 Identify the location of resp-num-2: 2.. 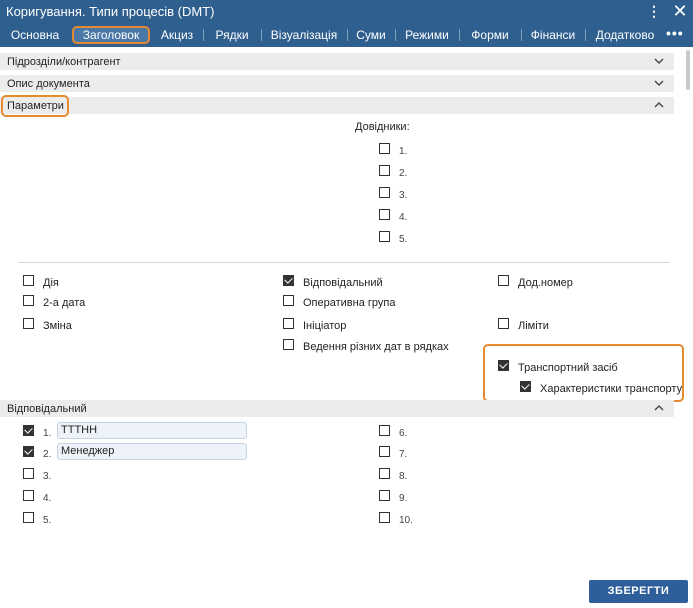
(47, 454).